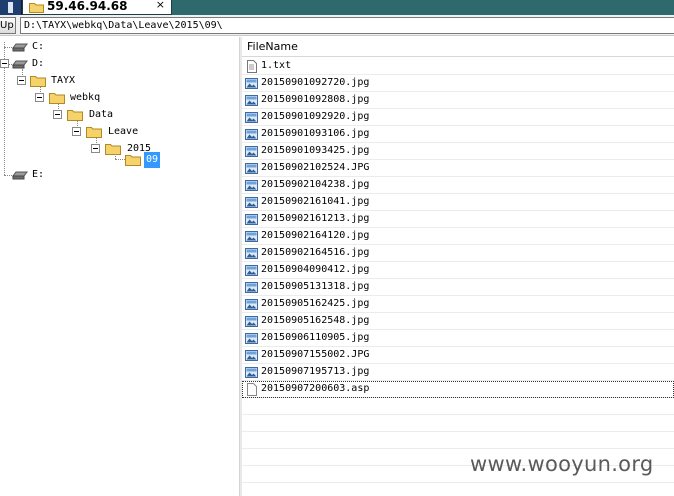 This screenshot has width=674, height=496. What do you see at coordinates (458, 270) in the screenshot?
I see `file-row: 20150904090412.jpg` at bounding box center [458, 270].